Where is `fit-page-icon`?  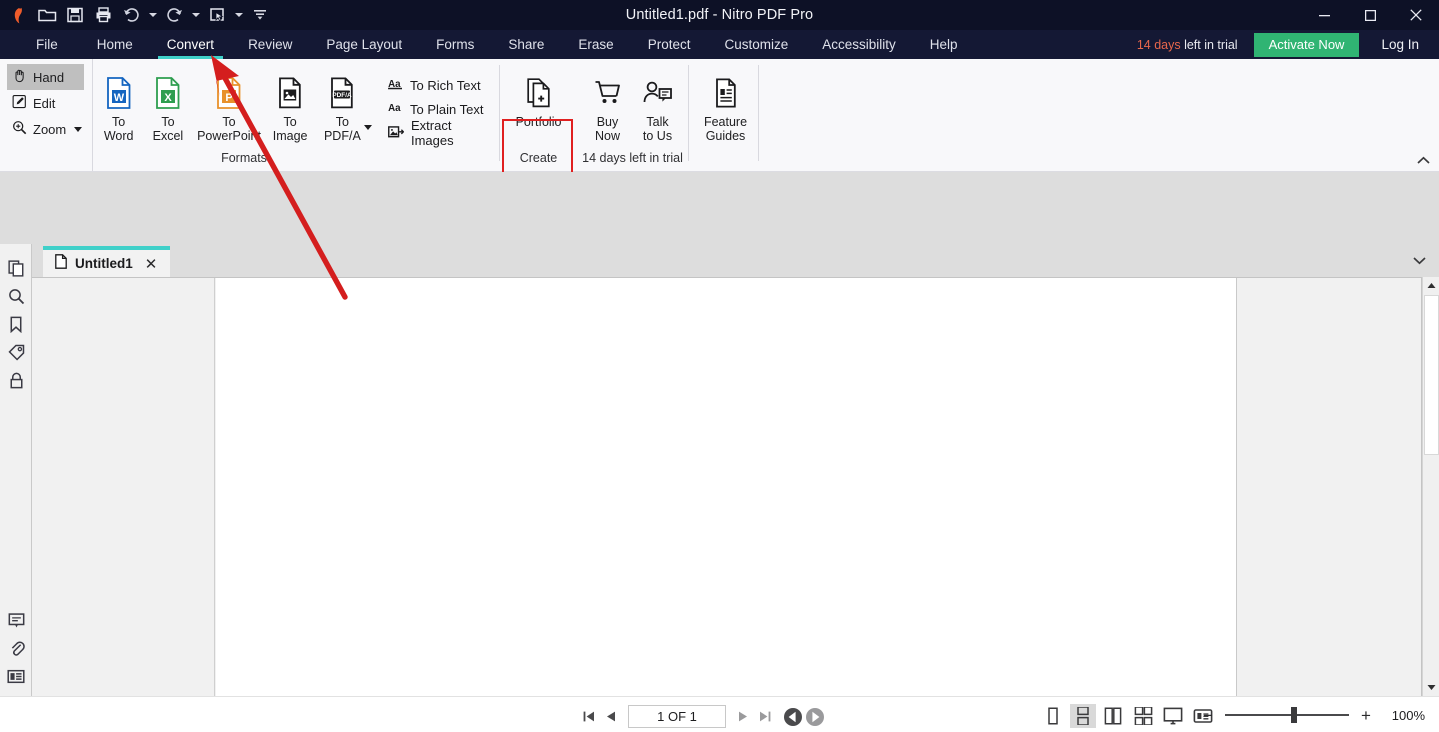
fit-page-icon is located at coordinates (1173, 716).